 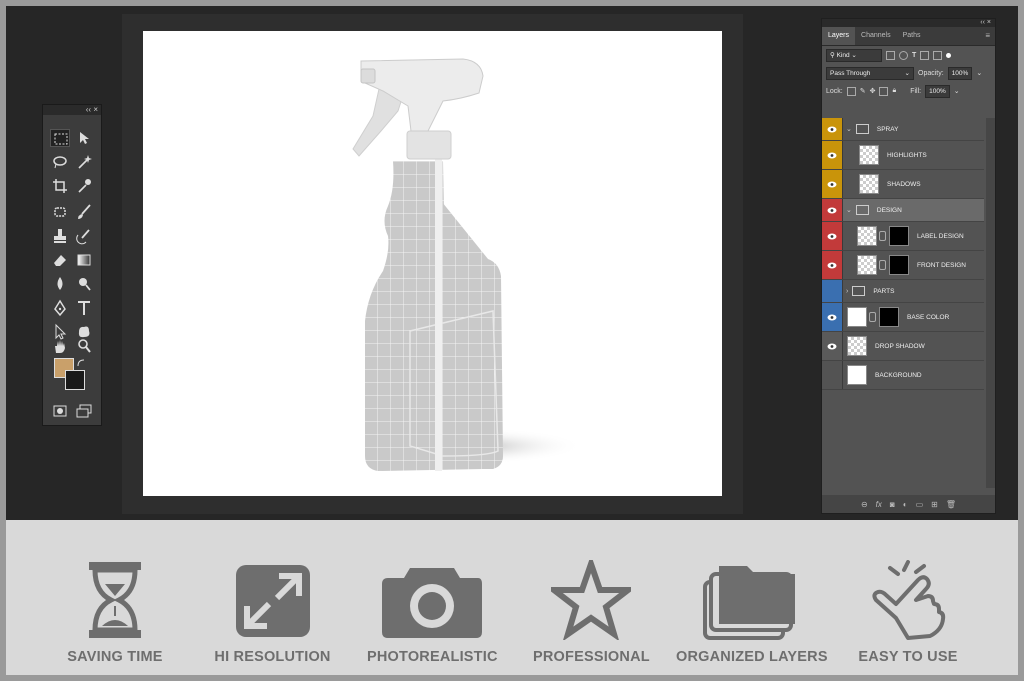 I want to click on type-filter-icon: T, so click(x=914, y=55).